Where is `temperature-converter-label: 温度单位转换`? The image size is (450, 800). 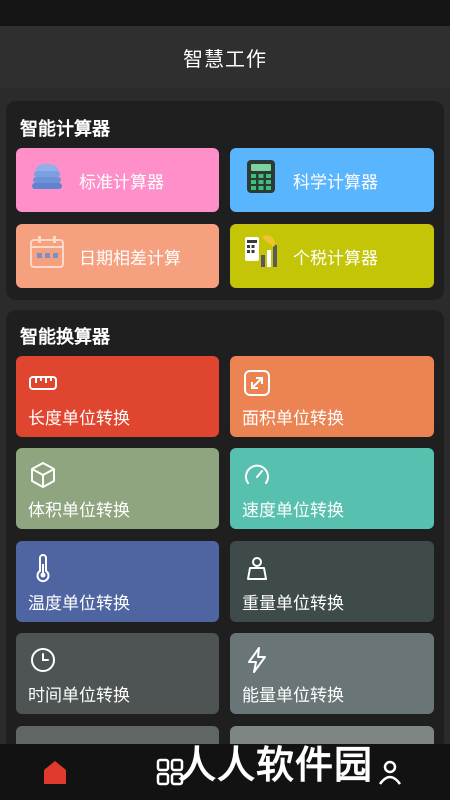
temperature-converter-label: 温度单位转换 is located at coordinates (79, 604).